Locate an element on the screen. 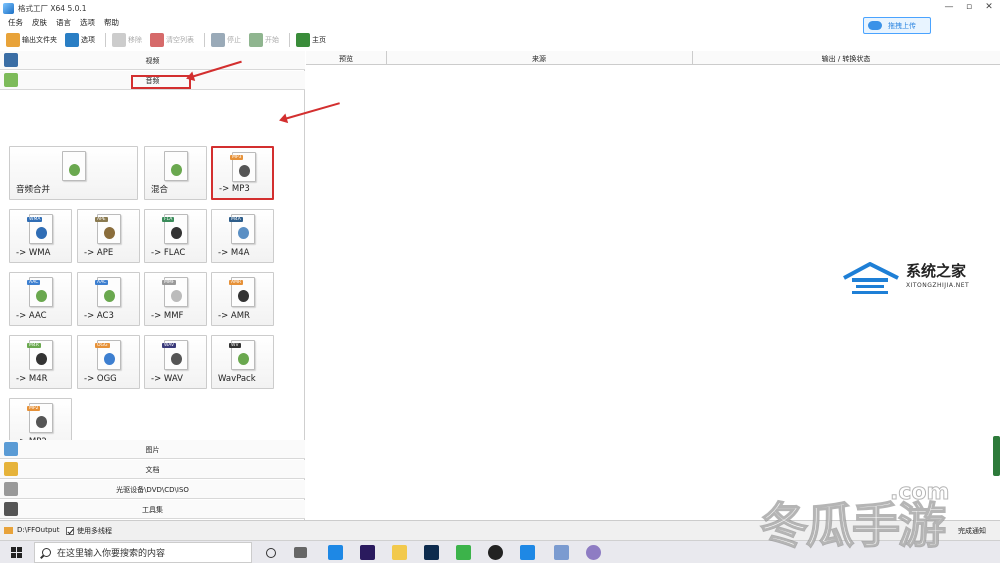 The image size is (1000, 563). format-tile-label: -> M4R is located at coordinates (32, 379).